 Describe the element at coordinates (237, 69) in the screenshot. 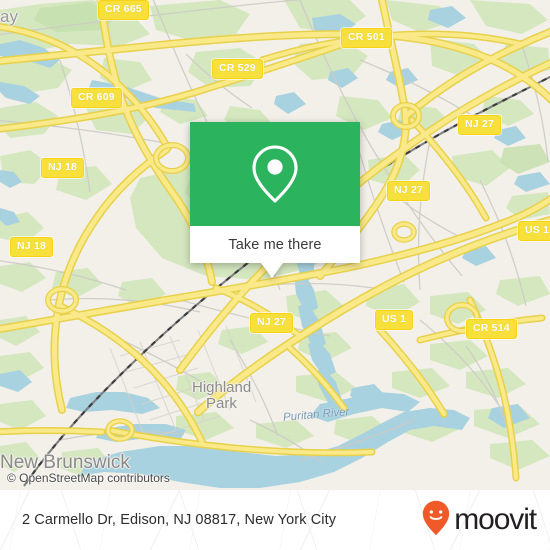

I see `road-shield: CR 529` at that location.